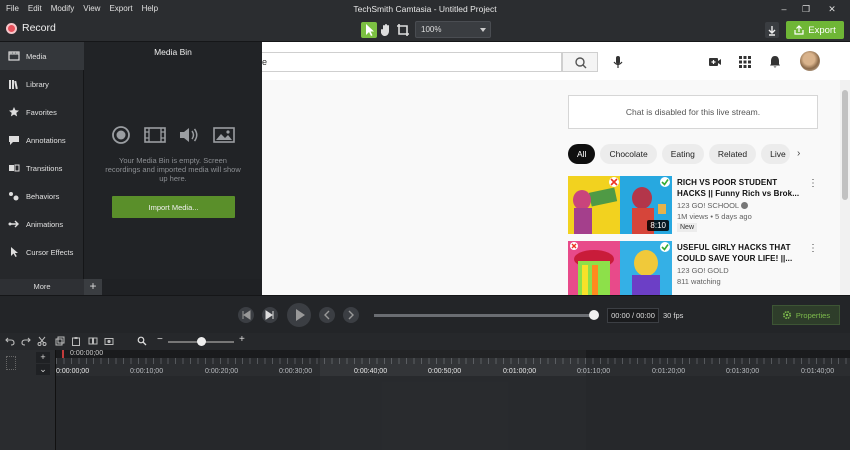 The height and width of the screenshot is (450, 850). I want to click on star-icon, so click(14, 112).